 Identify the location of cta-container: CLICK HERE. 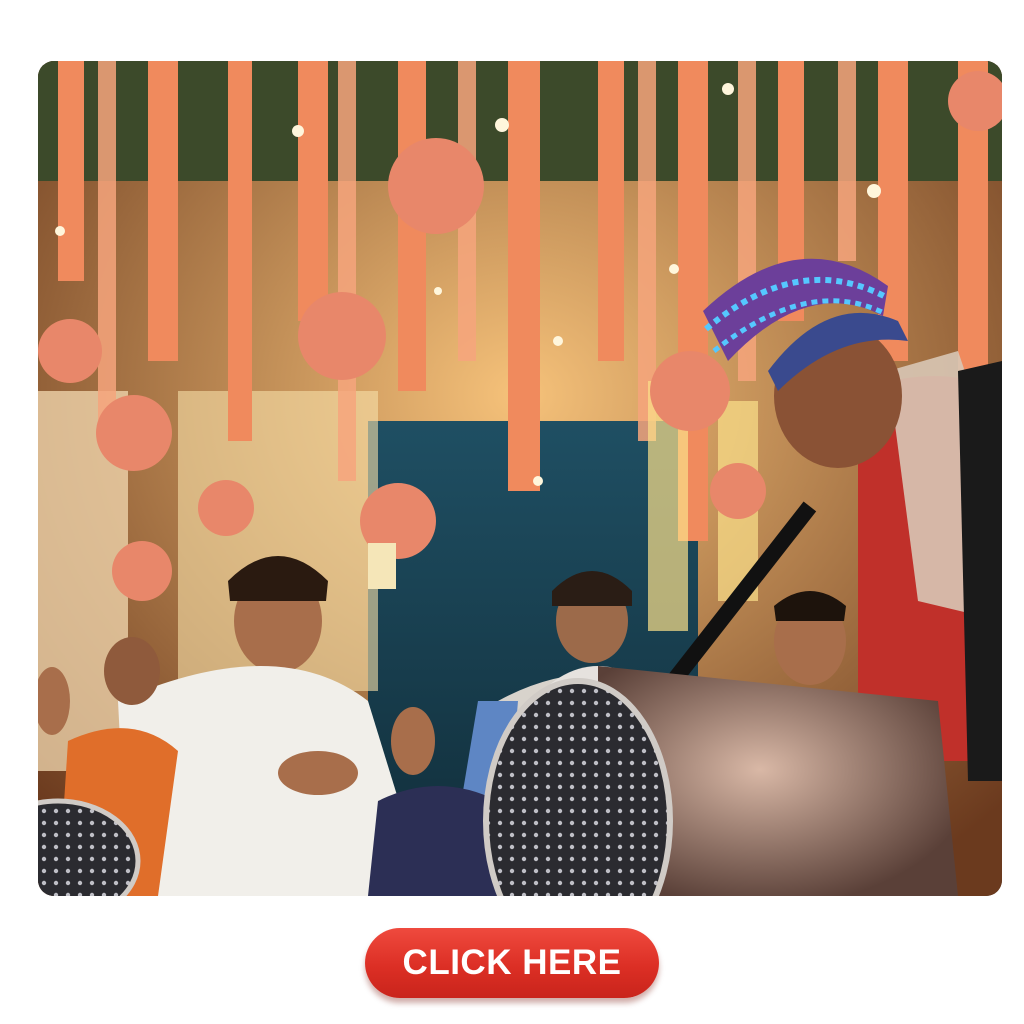
(512, 964).